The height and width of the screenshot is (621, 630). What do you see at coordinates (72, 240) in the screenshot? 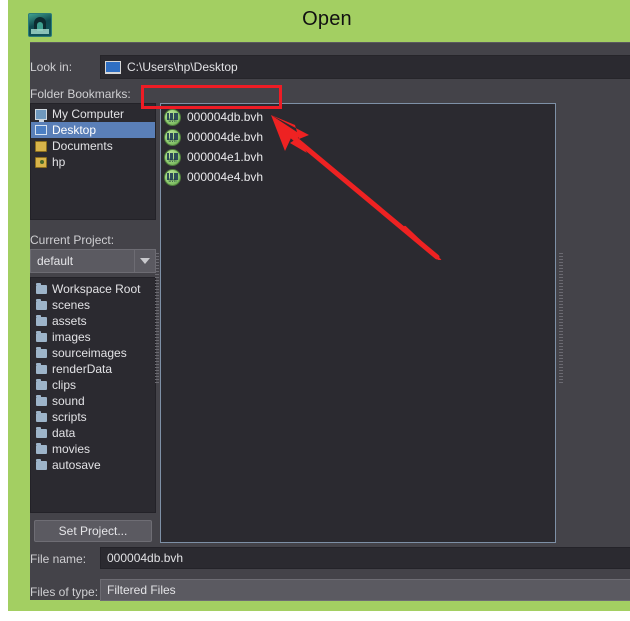
I see `current-project-label: Current Project:` at bounding box center [72, 240].